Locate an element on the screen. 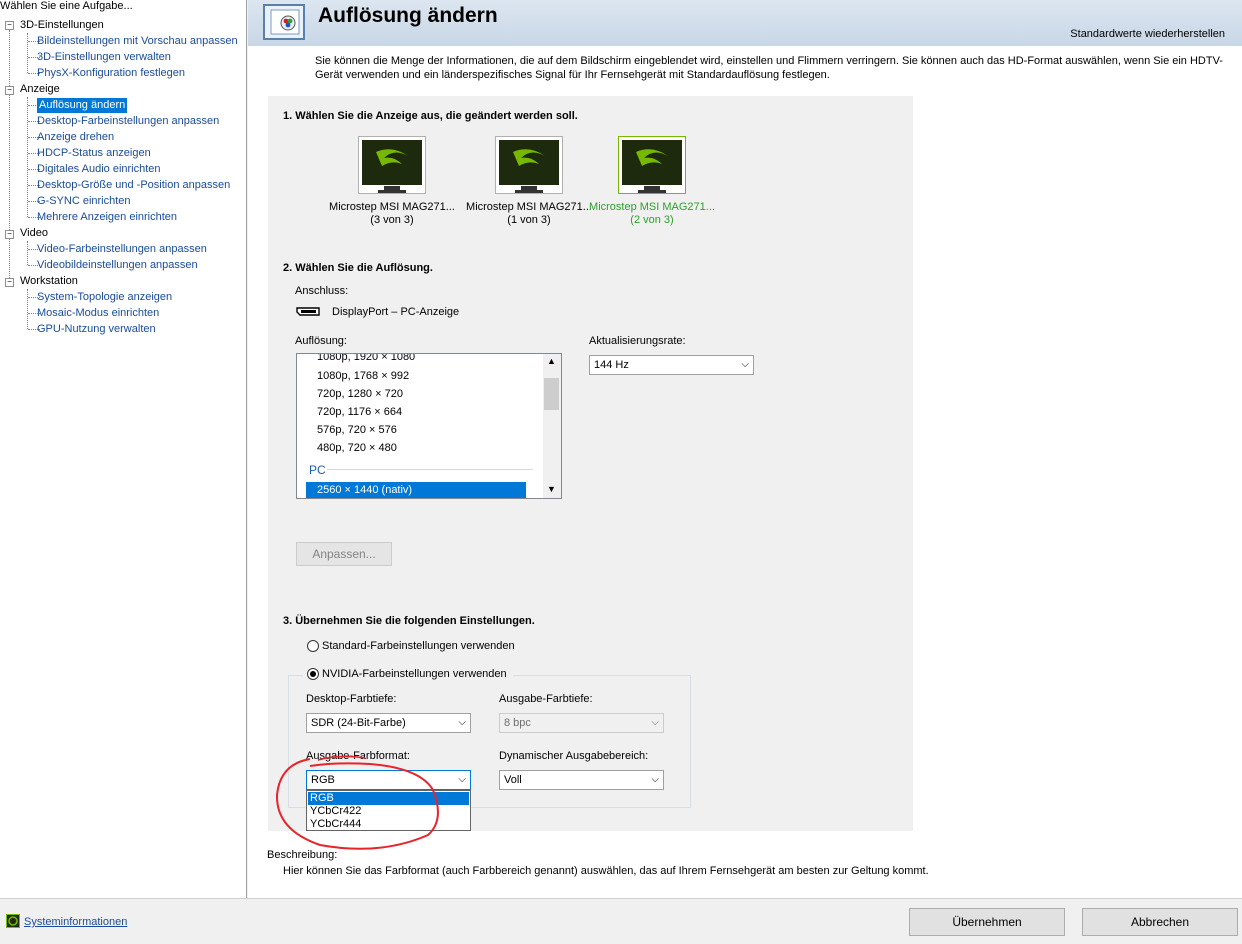 The width and height of the screenshot is (1242, 944). tree-category-video: Video is located at coordinates (34, 233).